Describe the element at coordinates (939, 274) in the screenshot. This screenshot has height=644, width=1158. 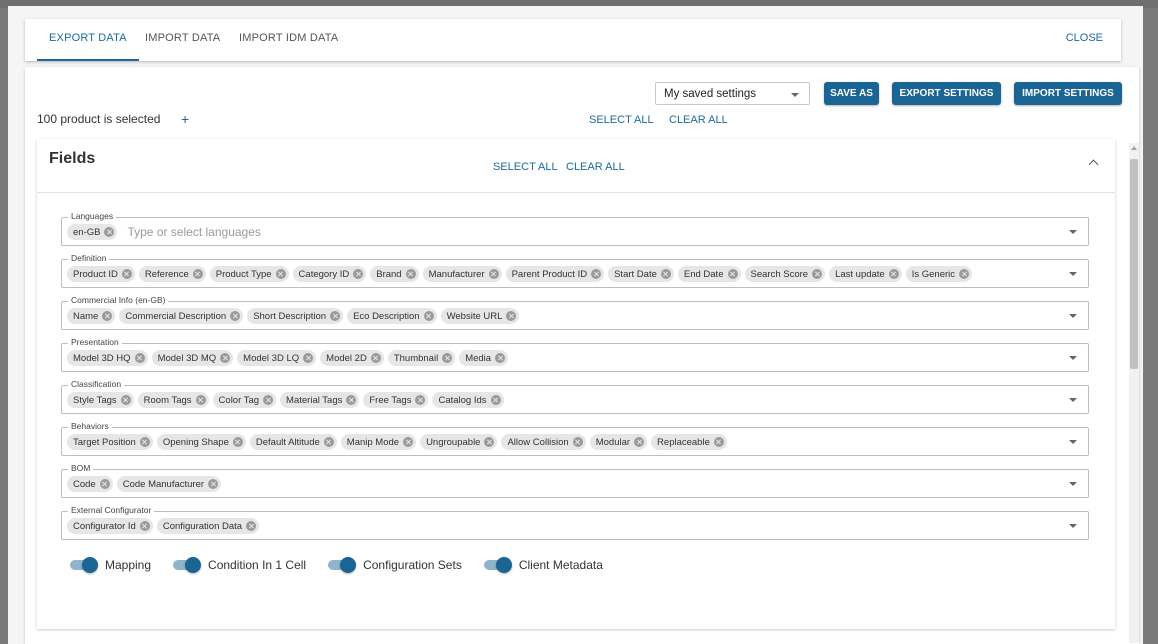
I see `field-chip: Is Generic` at that location.